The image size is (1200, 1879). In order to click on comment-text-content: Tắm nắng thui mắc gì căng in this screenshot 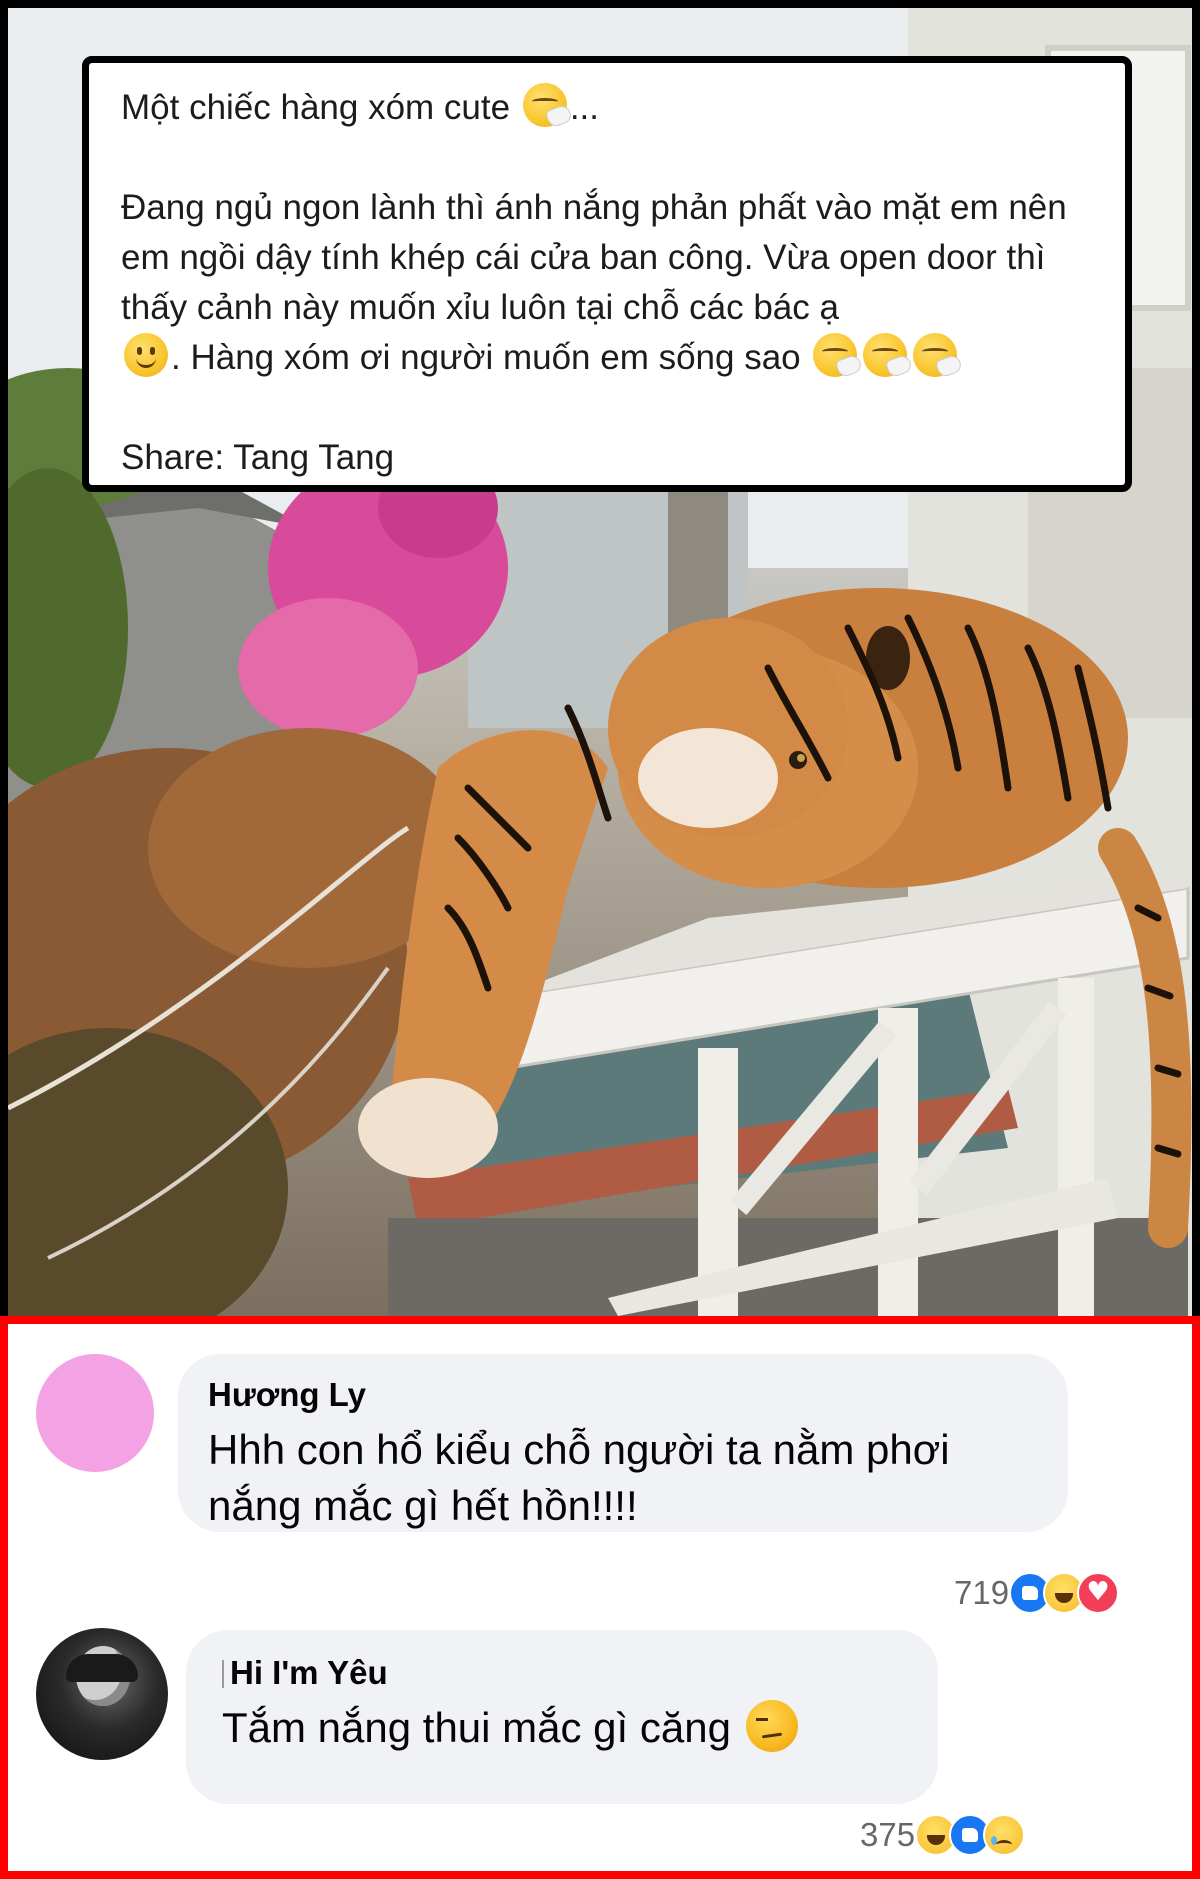, I will do `click(476, 1727)`.